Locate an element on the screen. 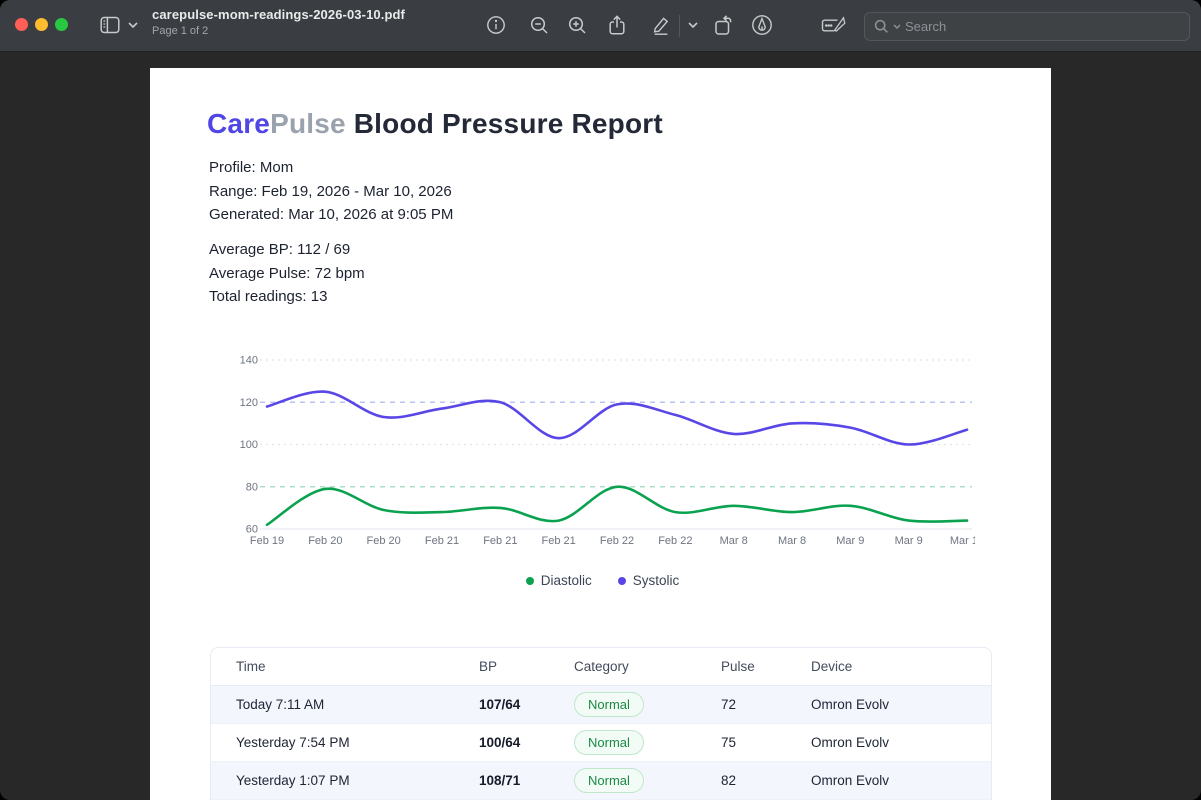 The height and width of the screenshot is (800, 1201). svg-text: 80 is located at coordinates (252, 487).